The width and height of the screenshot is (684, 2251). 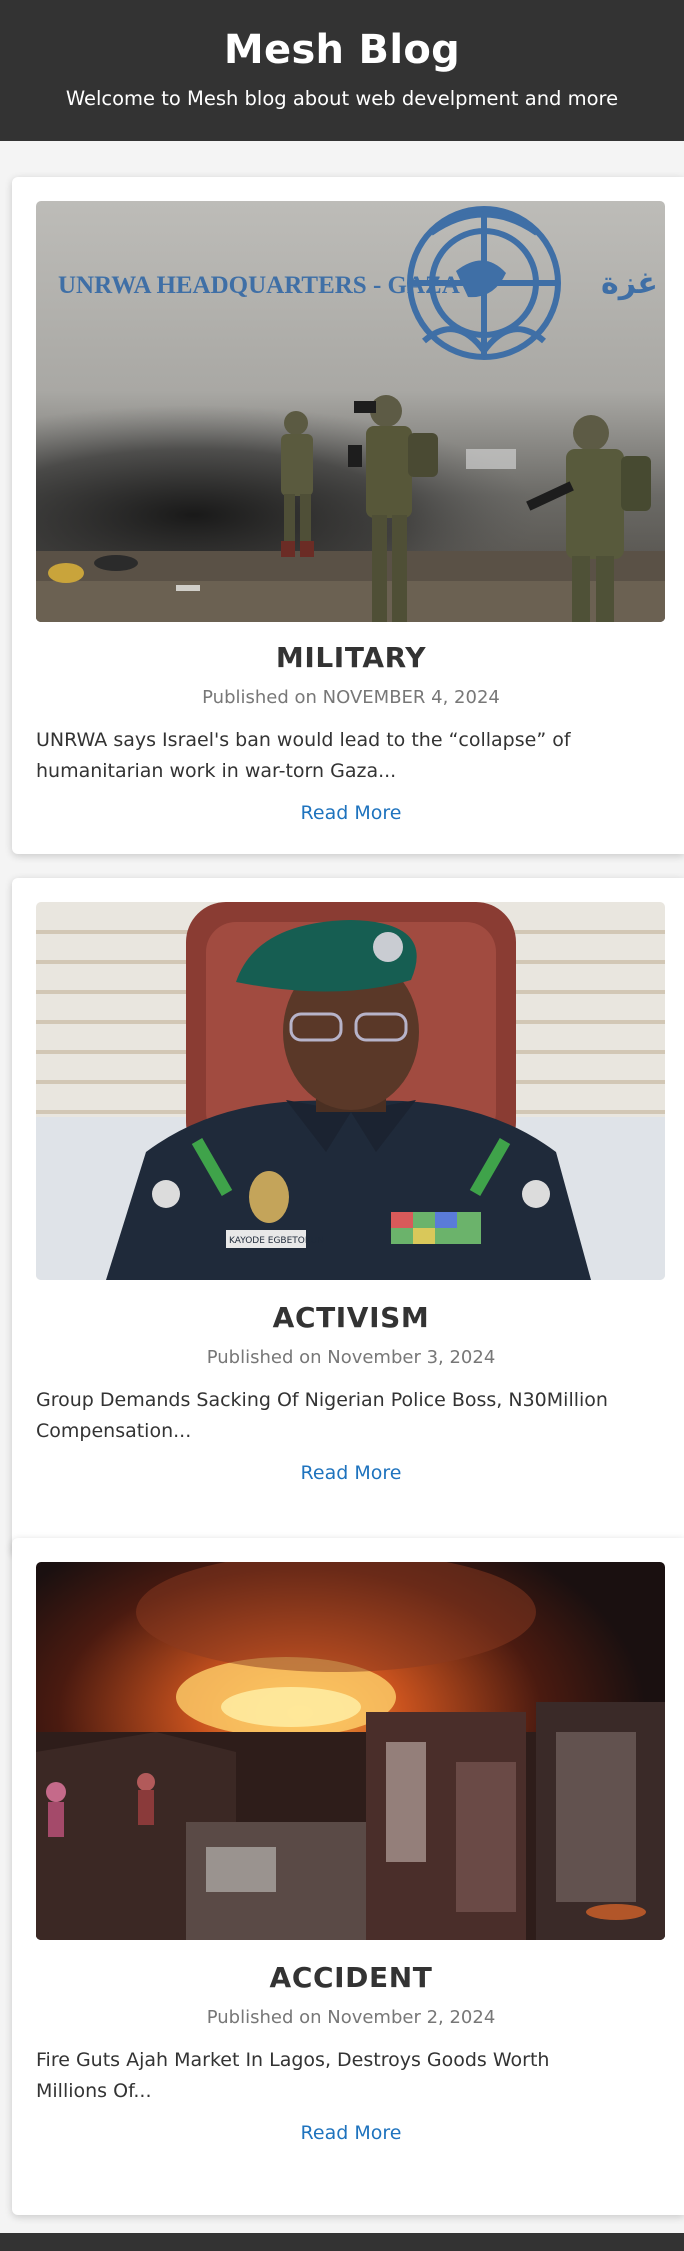 What do you see at coordinates (342, 2242) in the screenshot?
I see `site-footer` at bounding box center [342, 2242].